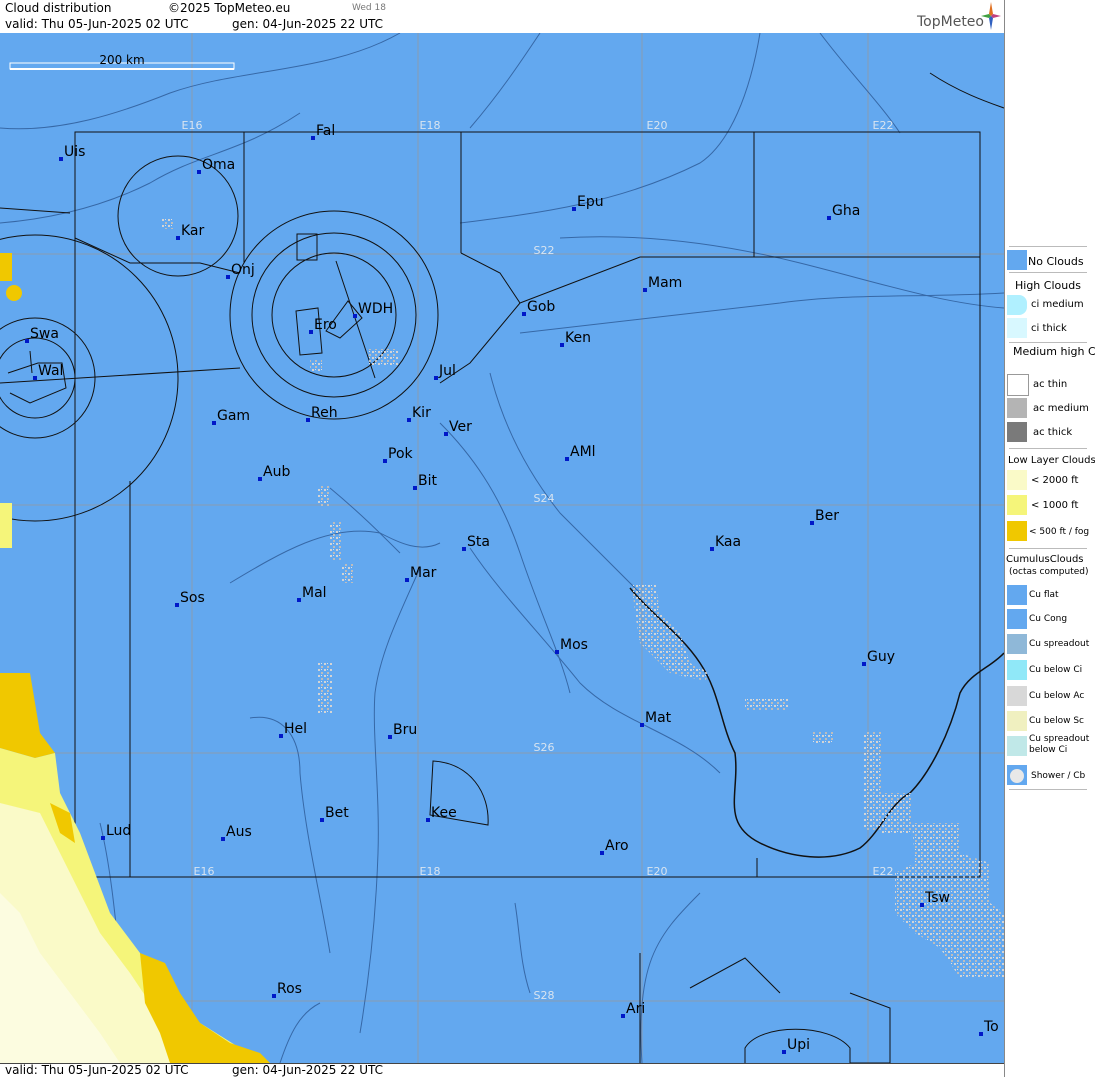 The image size is (1095, 1078). Describe the element at coordinates (950, 22) in the screenshot. I see `topmeteo-logo: TopMeteo` at that location.